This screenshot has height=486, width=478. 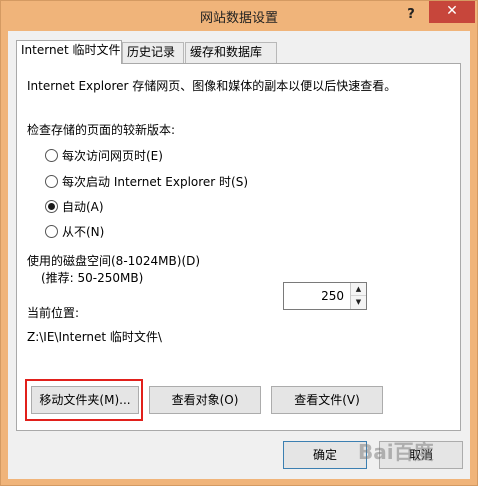 What do you see at coordinates (212, 86) in the screenshot?
I see `description-text: Internet Explorer 存储网页、图像和媒体的副本以便以后快速查看。` at bounding box center [212, 86].